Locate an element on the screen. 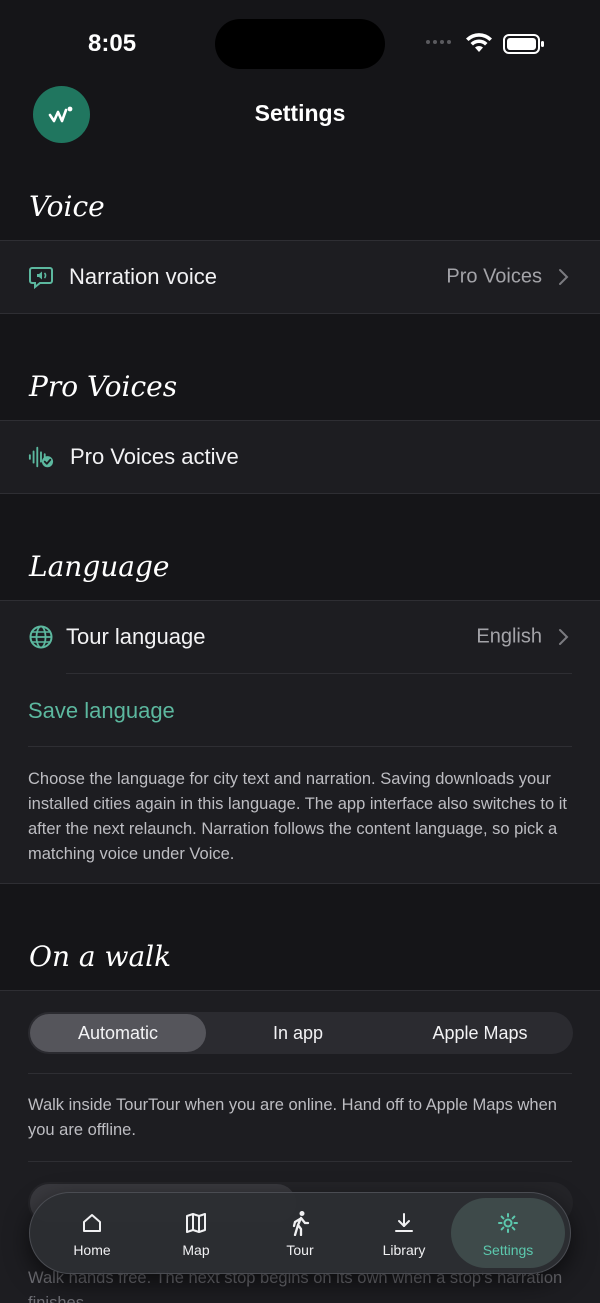 Image resolution: width=600 pixels, height=1303 pixels. narration-voice-label: Narration voice is located at coordinates (143, 276).